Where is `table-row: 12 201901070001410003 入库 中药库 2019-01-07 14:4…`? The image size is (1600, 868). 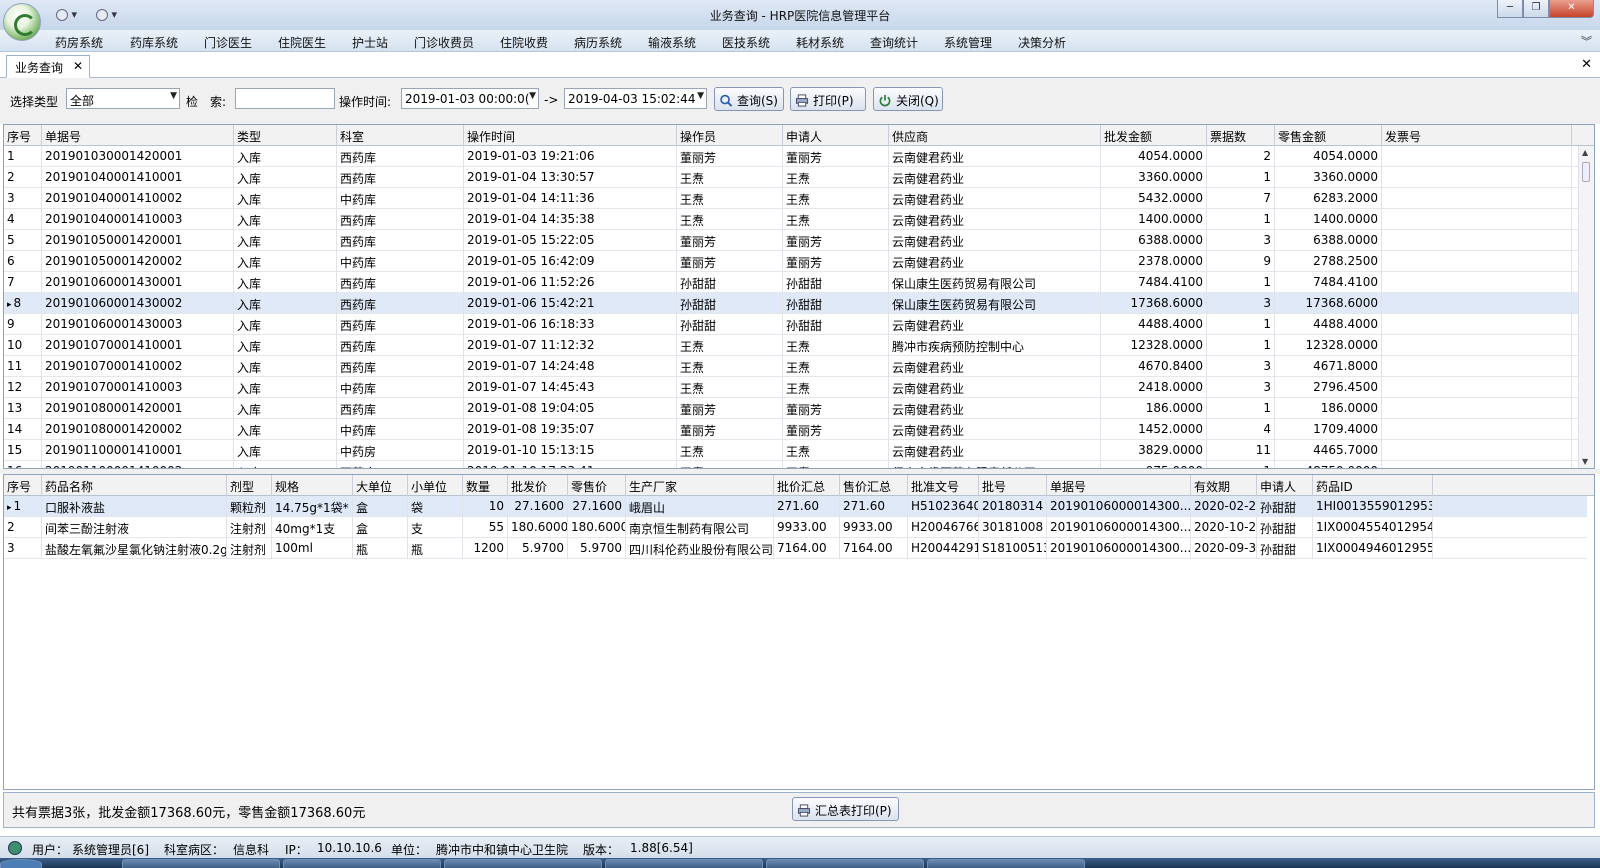
table-row: 12 201901070001410003 入库 中药库 2019-01-07 14:4… is located at coordinates (795, 387).